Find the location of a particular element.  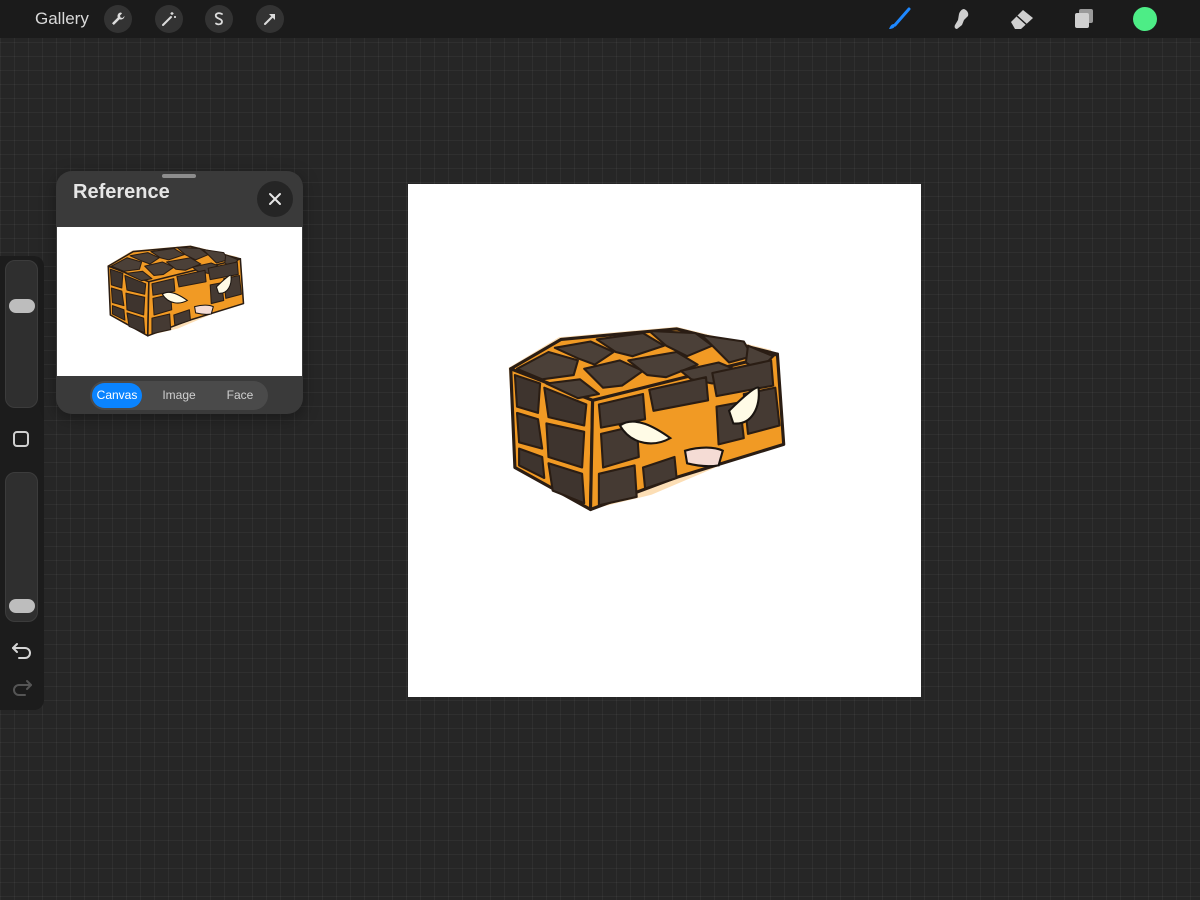

layers-icon is located at coordinates (1084, 19).